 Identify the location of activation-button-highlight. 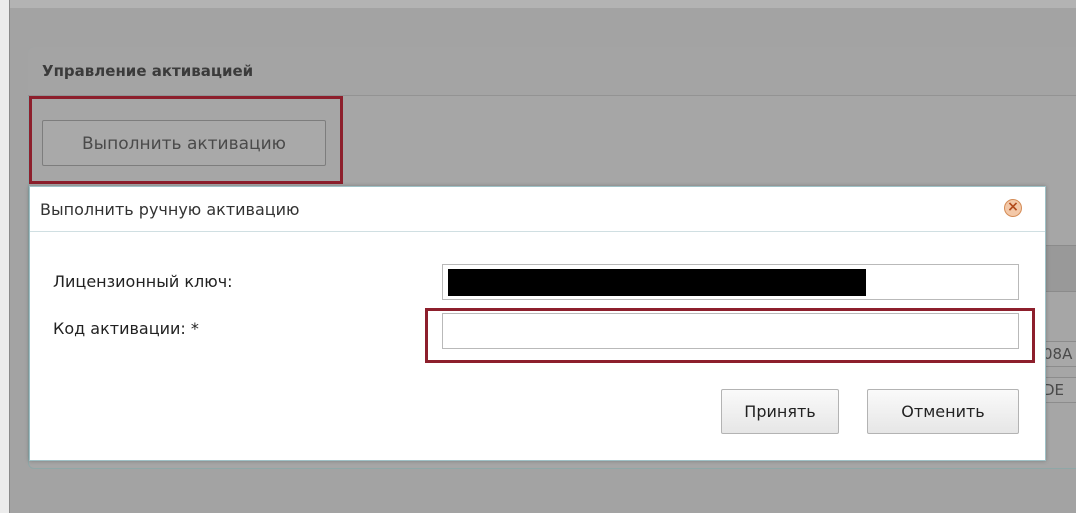
(186, 140).